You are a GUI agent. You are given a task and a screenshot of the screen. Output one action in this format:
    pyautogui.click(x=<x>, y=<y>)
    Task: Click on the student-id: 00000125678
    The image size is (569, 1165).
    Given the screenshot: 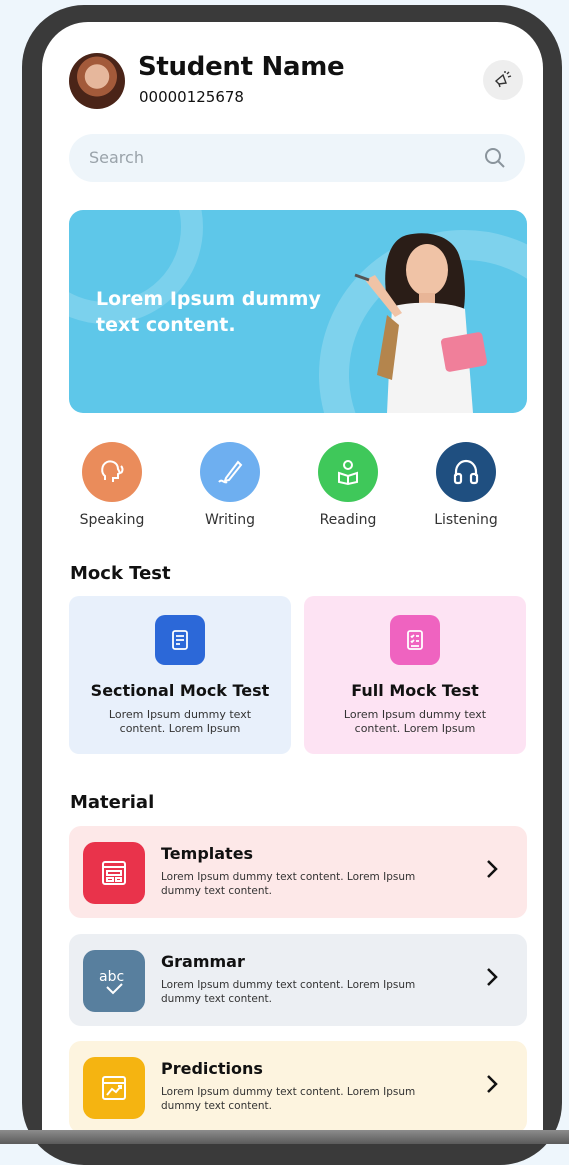 What is the action you would take?
    pyautogui.click(x=191, y=97)
    